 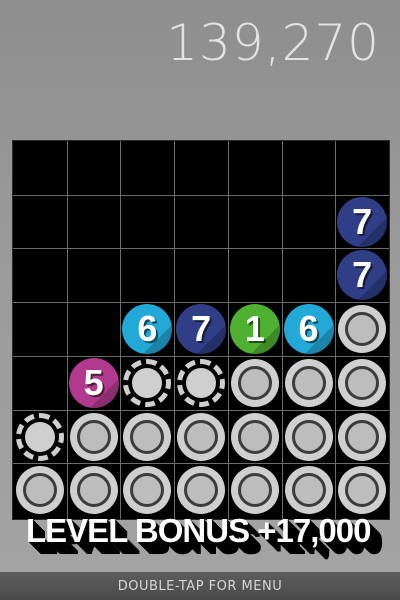 I want to click on disc-body: 5, so click(x=93, y=382).